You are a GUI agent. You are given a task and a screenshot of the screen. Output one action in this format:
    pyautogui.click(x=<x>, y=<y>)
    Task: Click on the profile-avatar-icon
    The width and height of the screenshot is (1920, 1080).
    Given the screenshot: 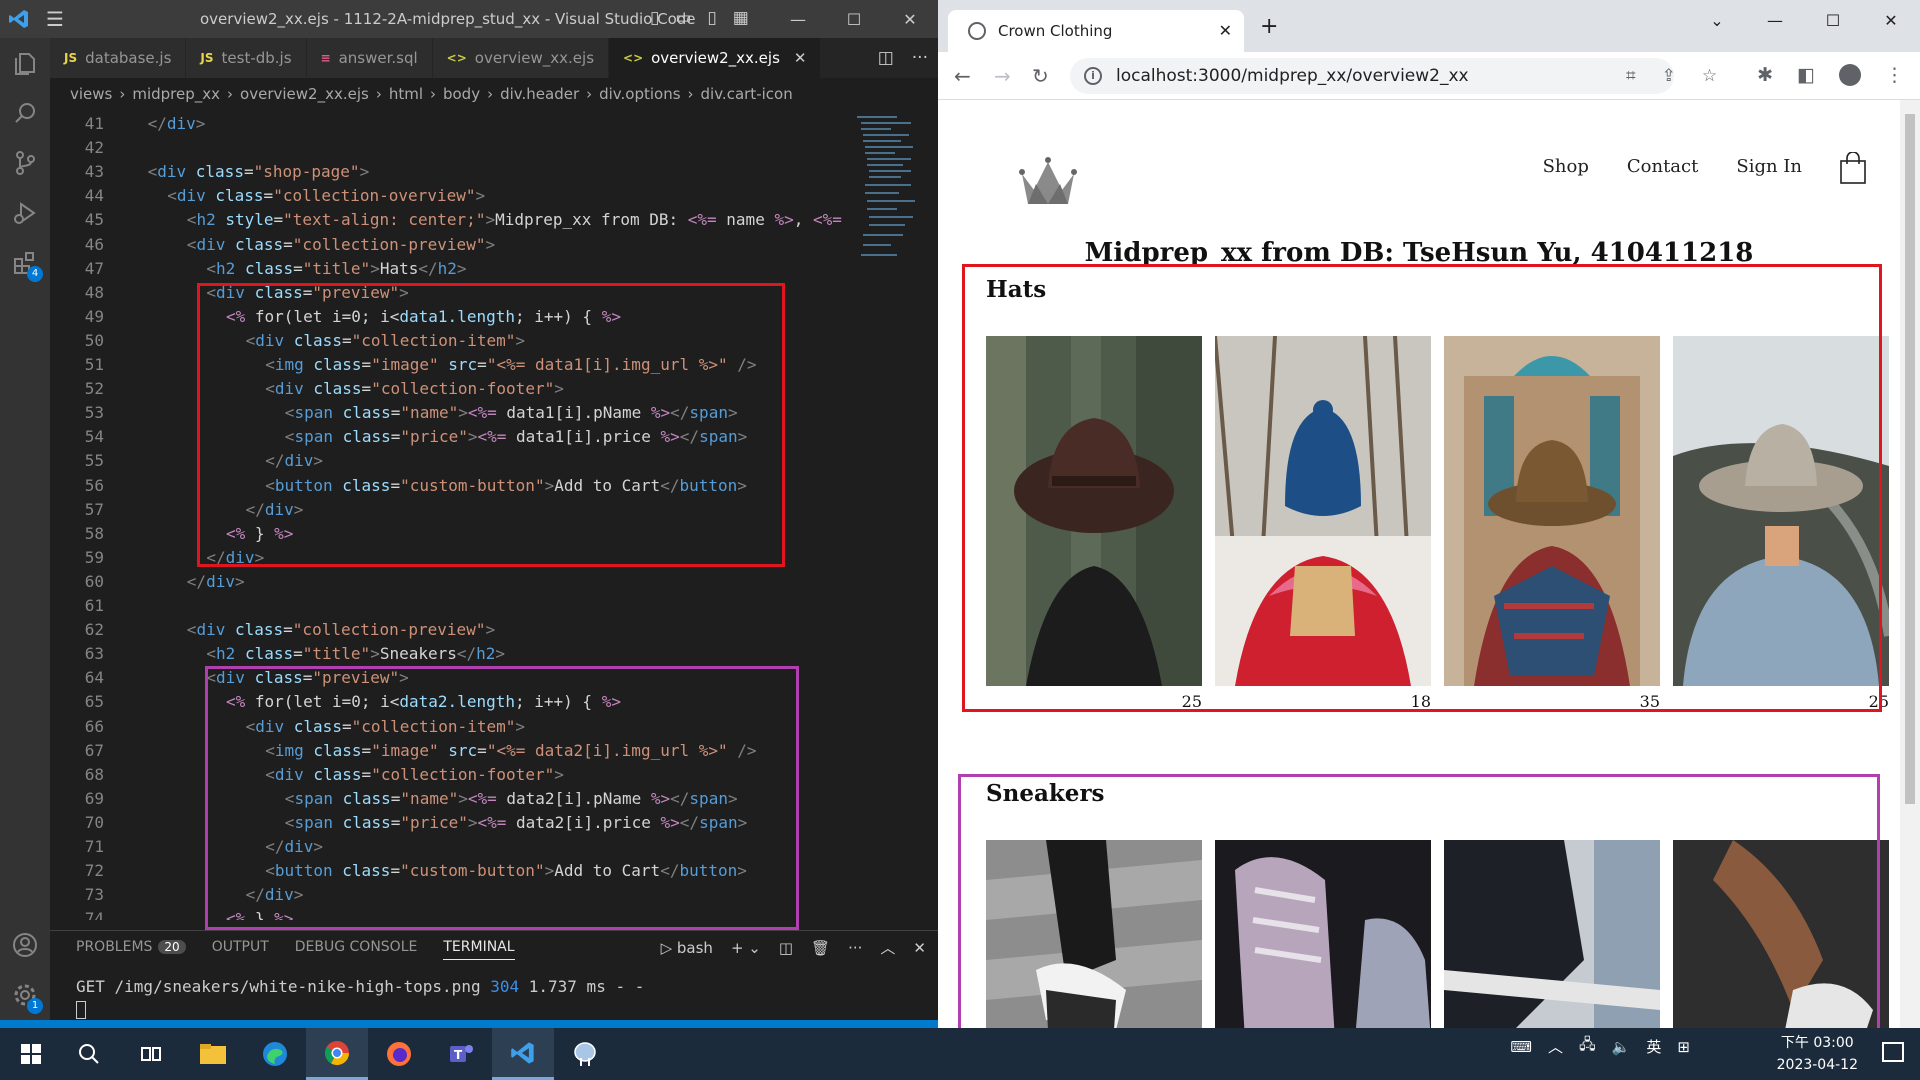 What is the action you would take?
    pyautogui.click(x=1850, y=75)
    